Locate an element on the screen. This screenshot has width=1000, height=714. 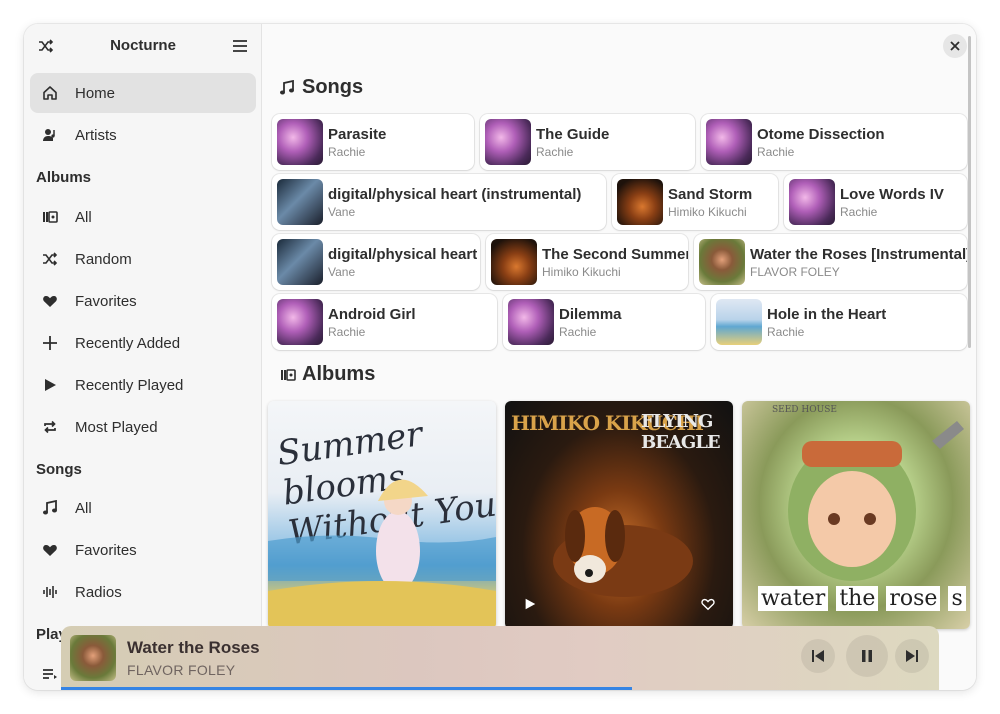
plus-icon is located at coordinates (50, 343).